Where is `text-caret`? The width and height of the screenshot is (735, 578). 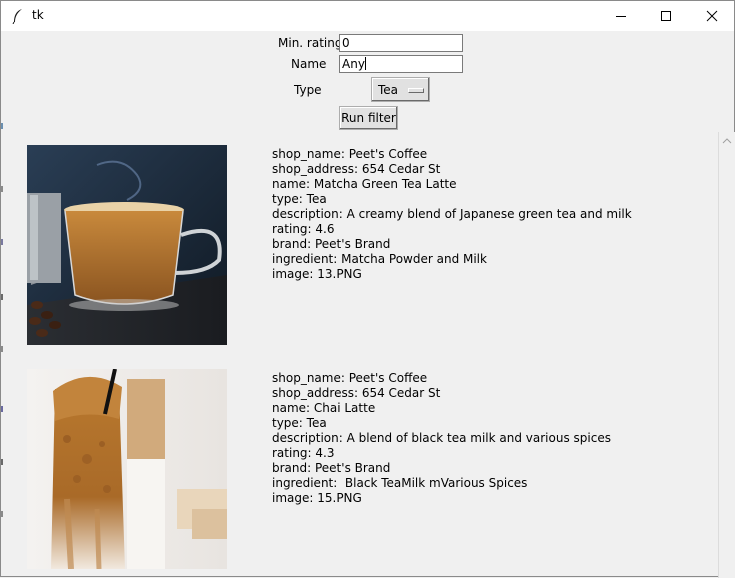
text-caret is located at coordinates (365, 63).